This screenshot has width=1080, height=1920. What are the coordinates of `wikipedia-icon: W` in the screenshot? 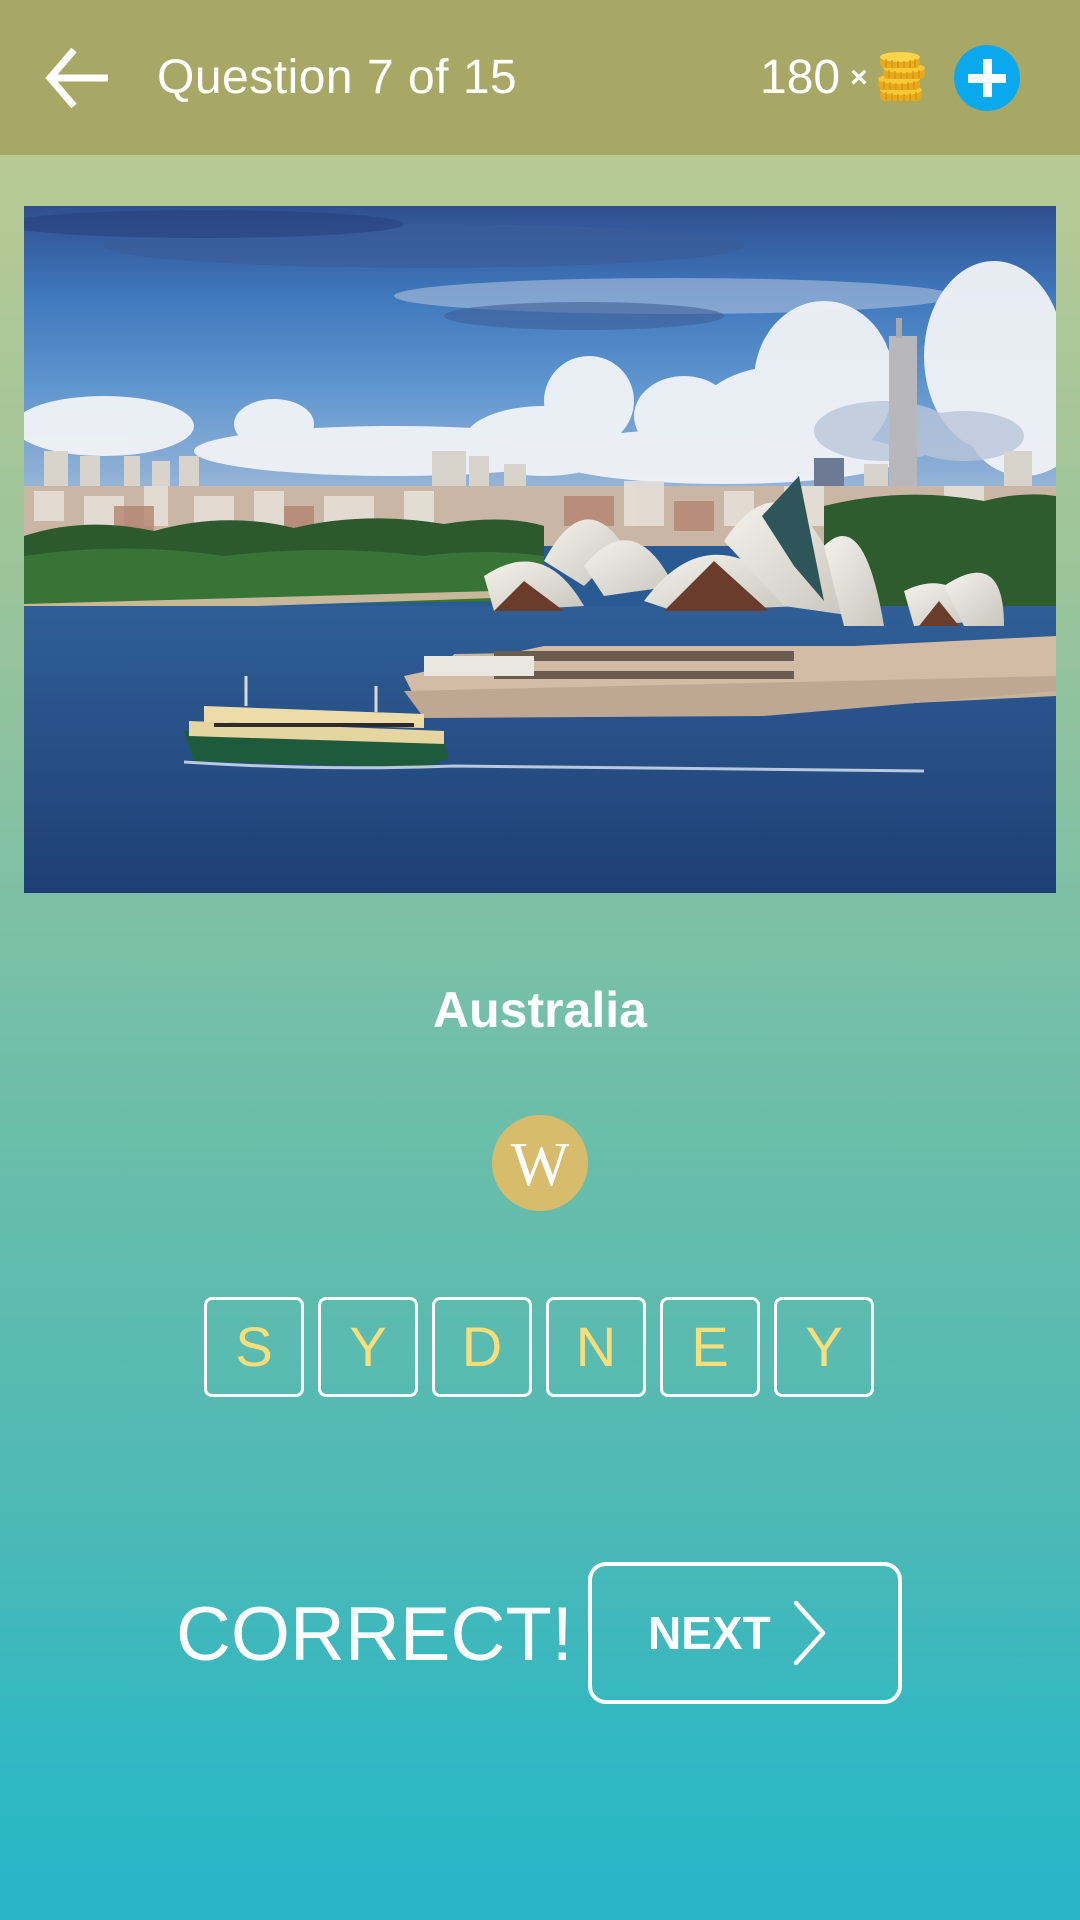 It's located at (540, 1165).